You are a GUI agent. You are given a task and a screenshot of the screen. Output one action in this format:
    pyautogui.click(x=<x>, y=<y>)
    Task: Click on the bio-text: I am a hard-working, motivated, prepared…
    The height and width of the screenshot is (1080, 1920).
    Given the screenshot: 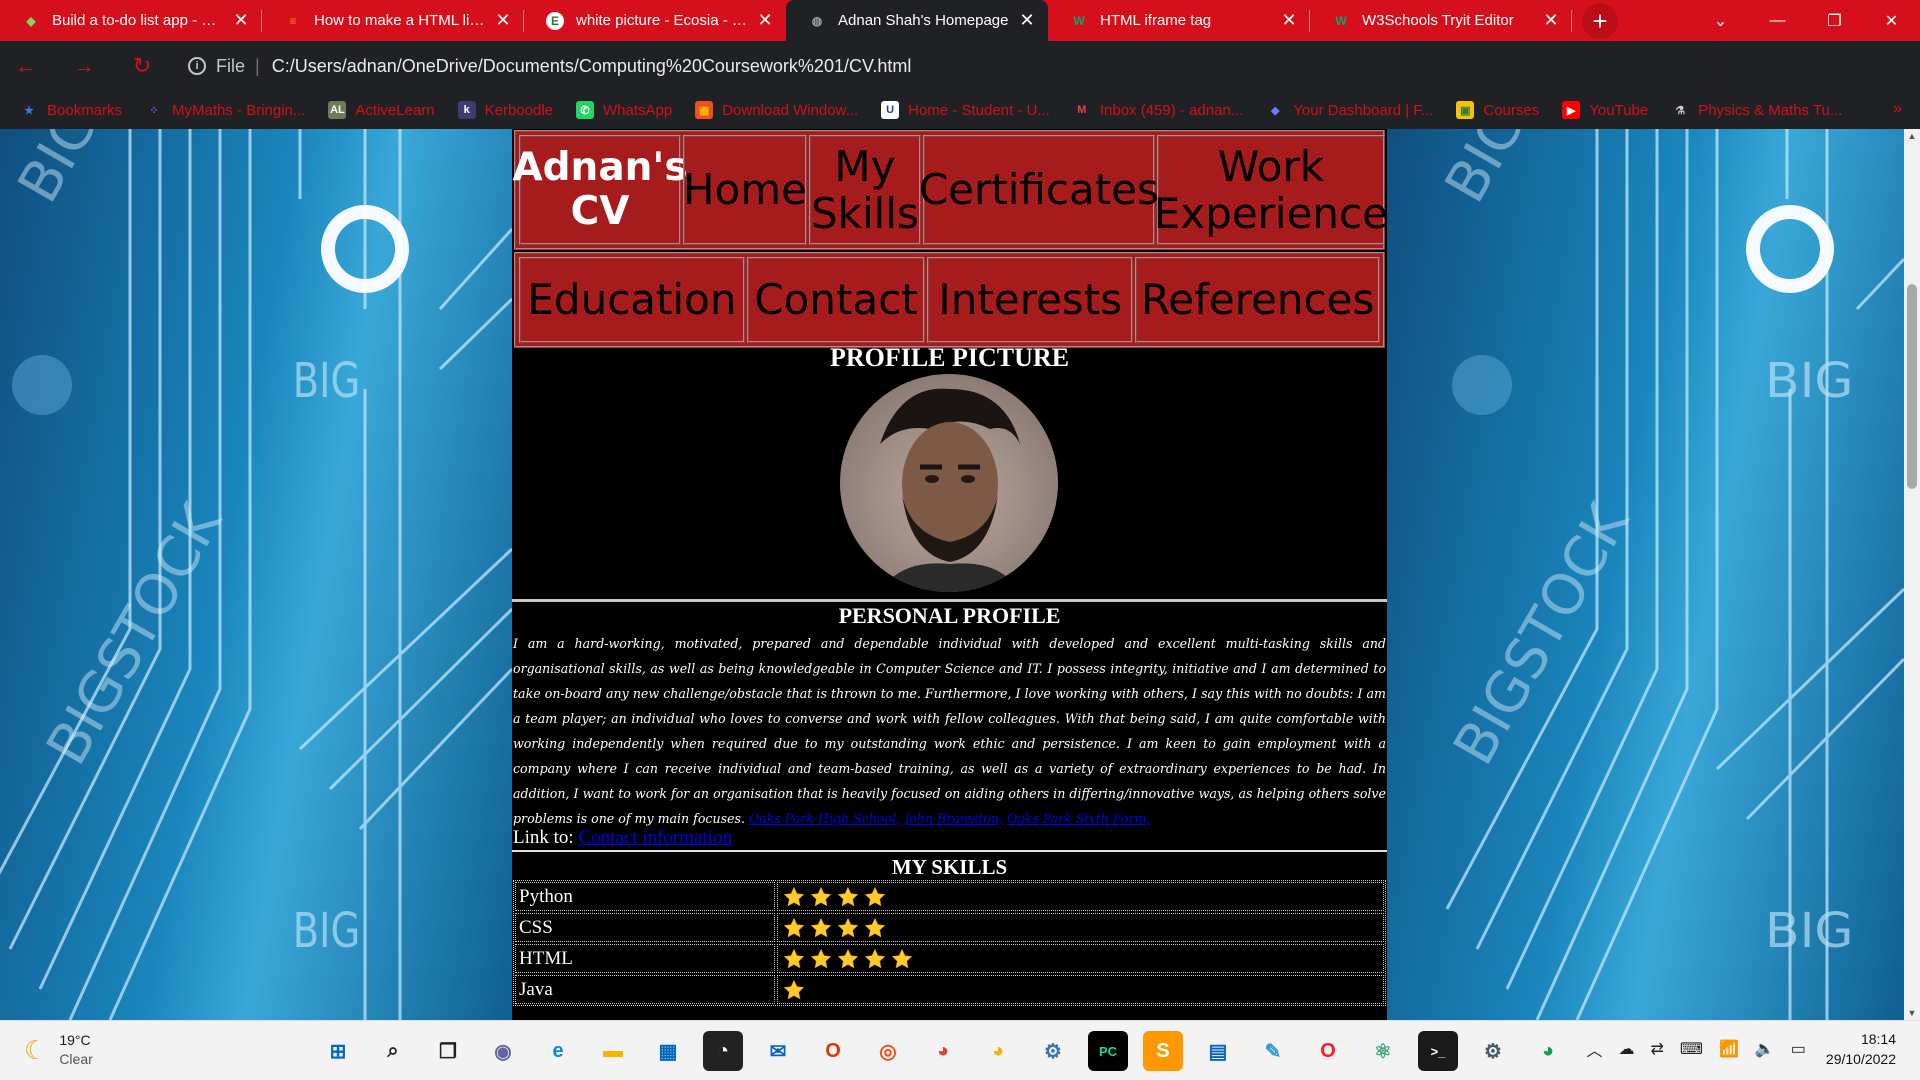 What is the action you would take?
    pyautogui.click(x=949, y=731)
    